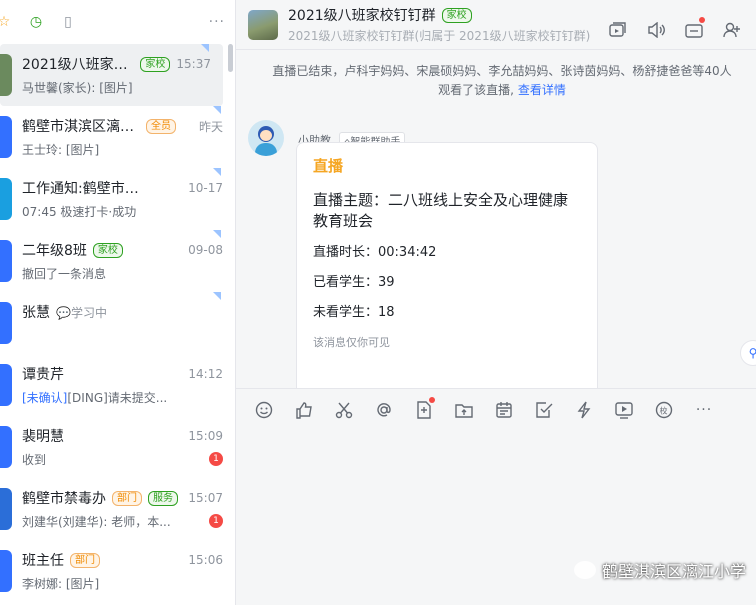 The width and height of the screenshot is (756, 605). What do you see at coordinates (64, 273) in the screenshot?
I see `conversation-preview: 撤回了一条消息` at bounding box center [64, 273].